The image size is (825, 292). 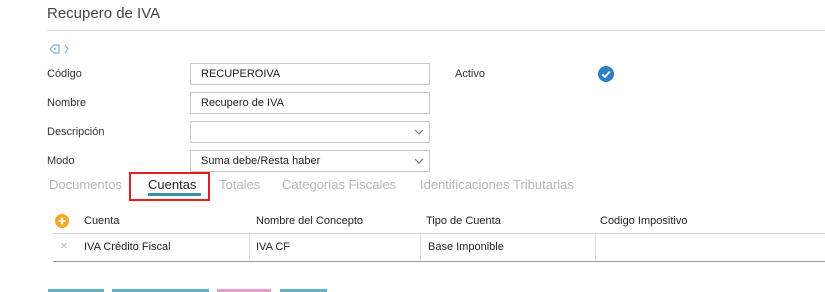 I want to click on codigo-input: RECUPEROIVA, so click(x=310, y=74).